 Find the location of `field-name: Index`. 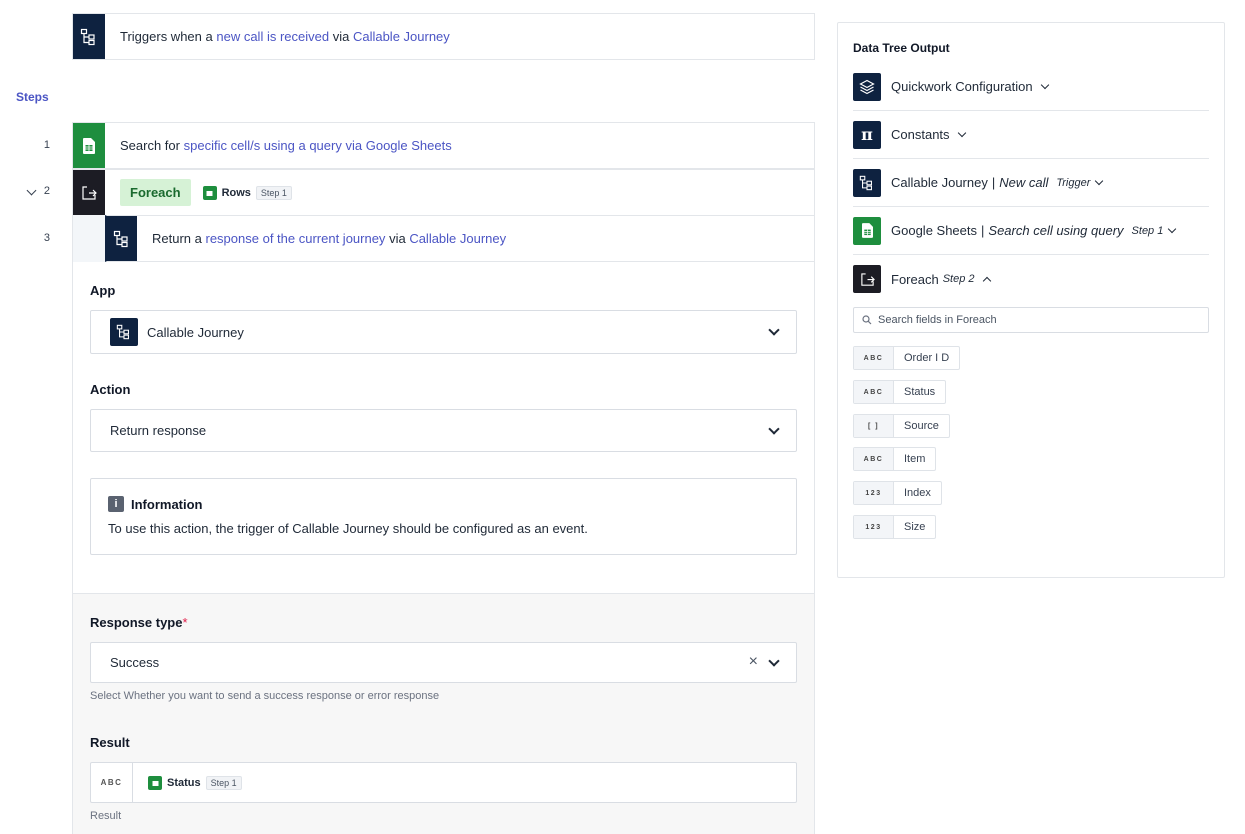

field-name: Index is located at coordinates (917, 493).